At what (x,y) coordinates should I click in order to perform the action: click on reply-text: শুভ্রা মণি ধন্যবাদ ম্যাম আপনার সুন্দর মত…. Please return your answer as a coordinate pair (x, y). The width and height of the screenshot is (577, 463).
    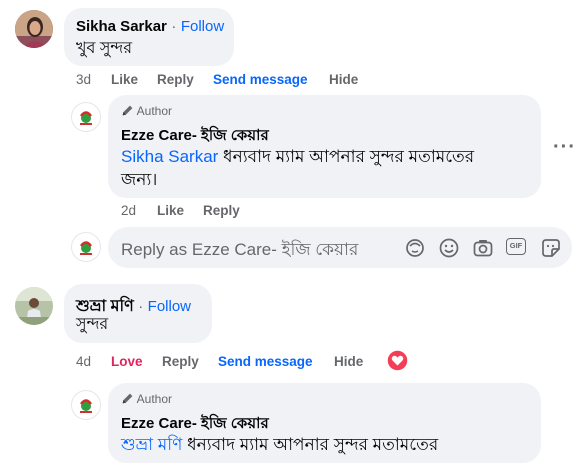
    Looking at the image, I should click on (279, 444).